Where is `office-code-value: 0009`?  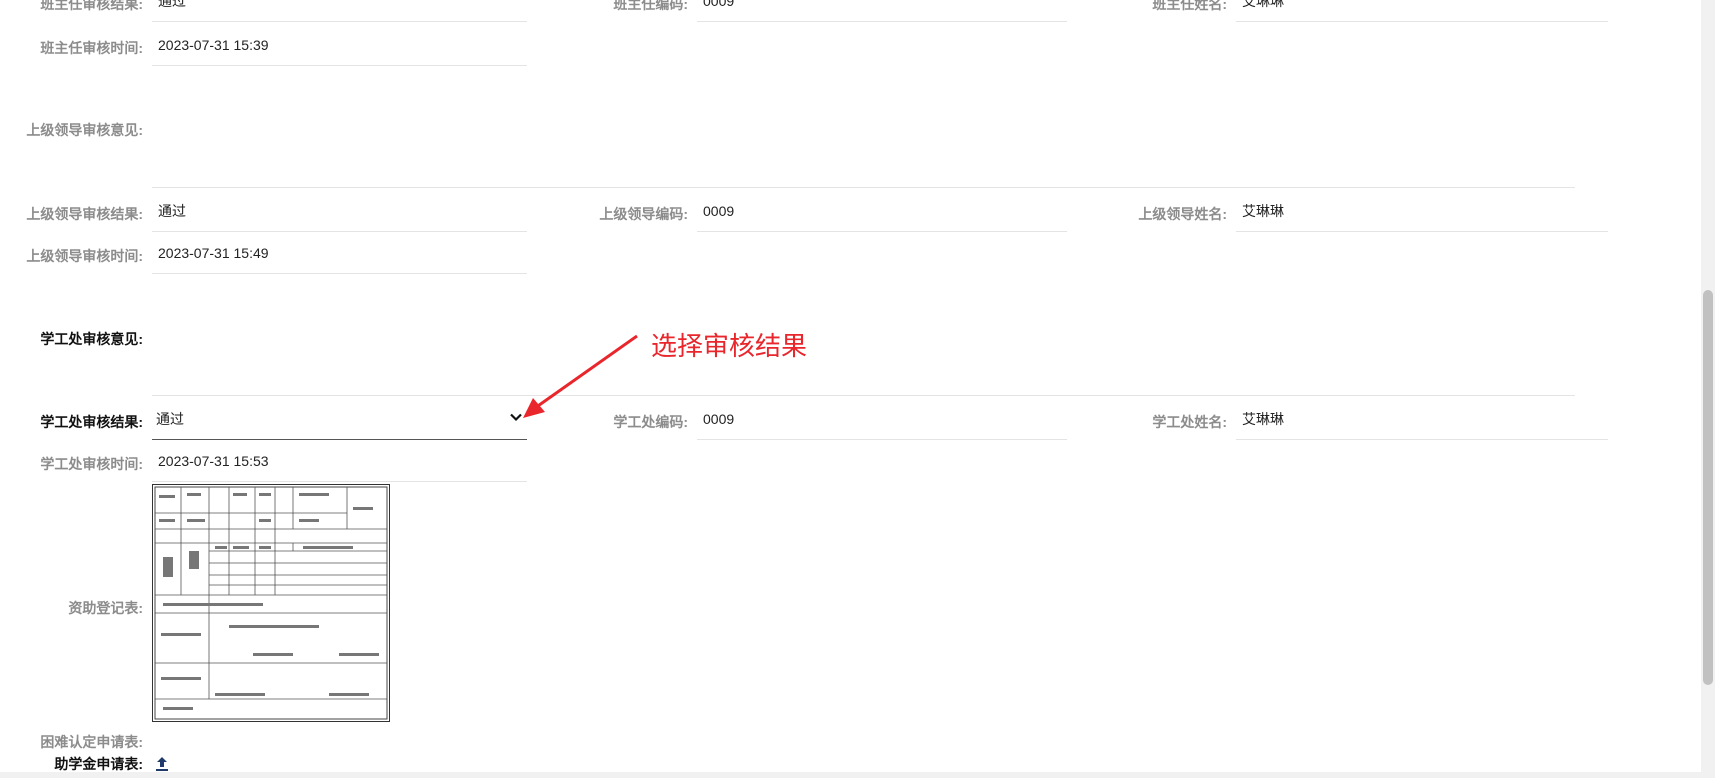
office-code-value: 0009 is located at coordinates (882, 425).